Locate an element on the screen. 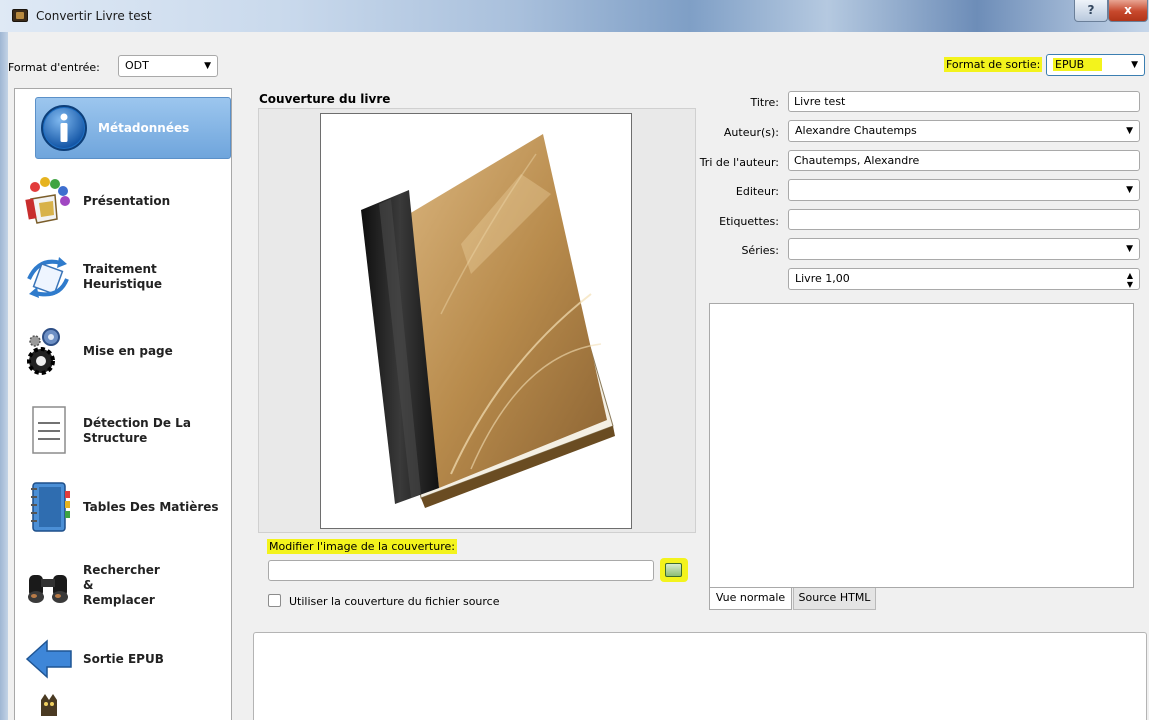 The image size is (1149, 720). sidebar-item-heuristic: Traitement Heuristique is located at coordinates (123, 277).